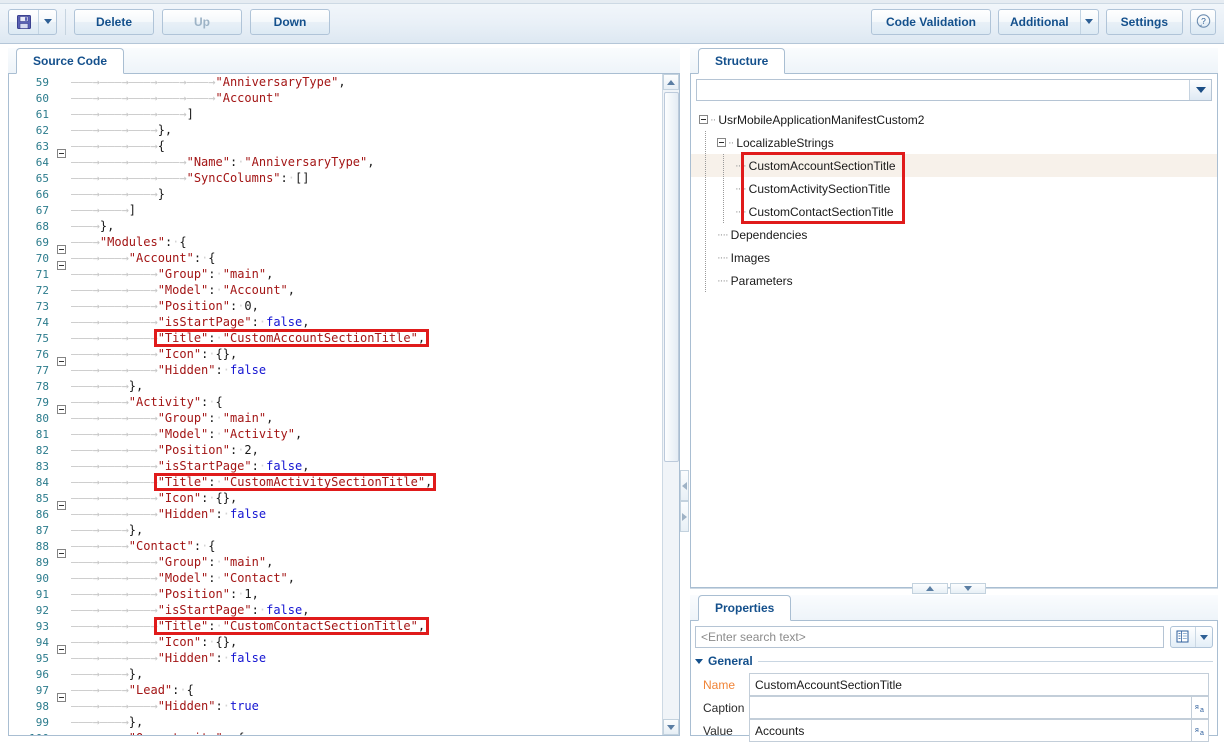  What do you see at coordinates (23, 22) in the screenshot?
I see `floppy-disk-icon` at bounding box center [23, 22].